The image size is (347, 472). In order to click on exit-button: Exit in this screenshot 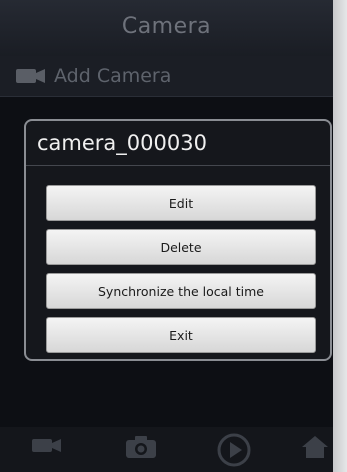, I will do `click(181, 335)`.